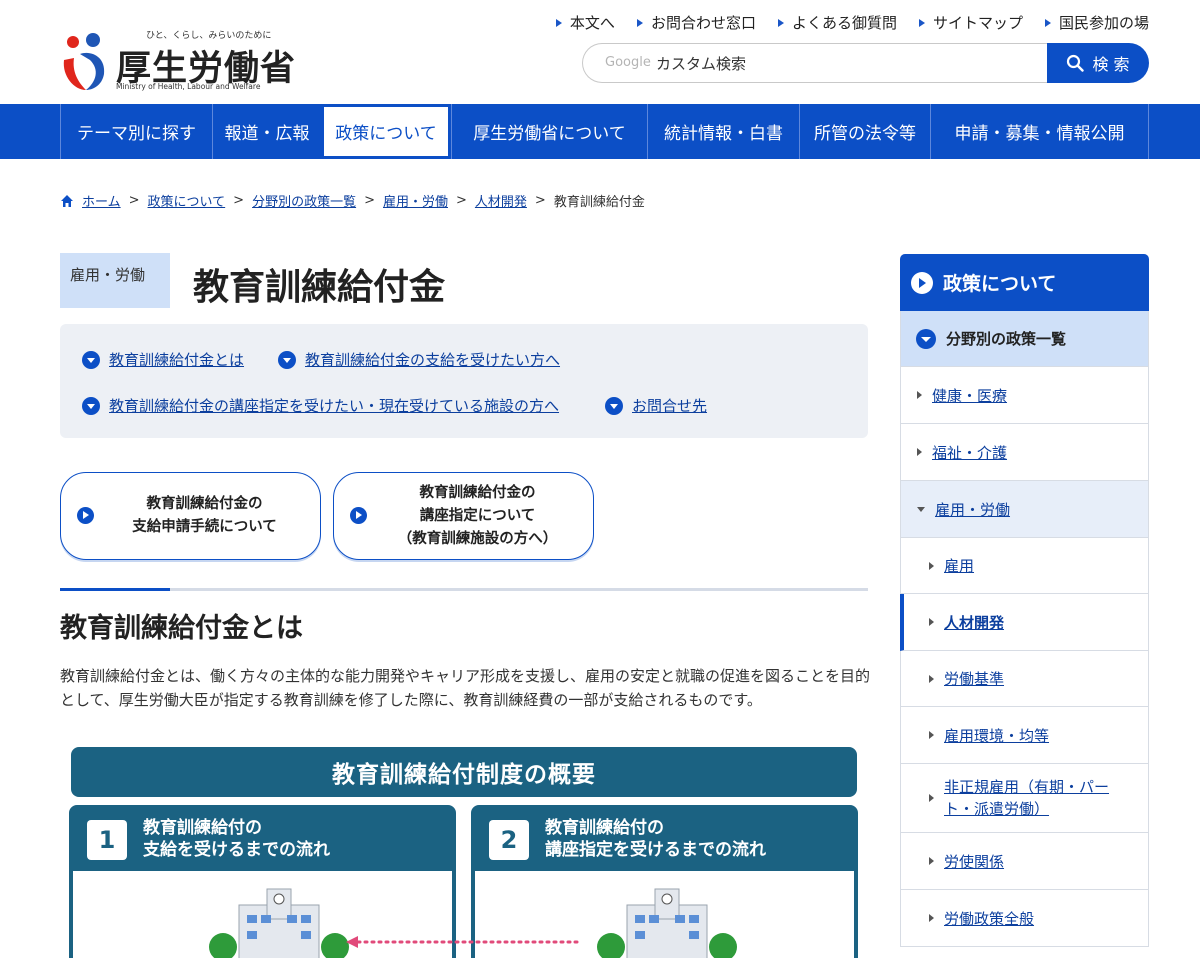  Describe the element at coordinates (1024, 509) in the screenshot. I see `sidebar-item-employment: 雇用・労働` at that location.